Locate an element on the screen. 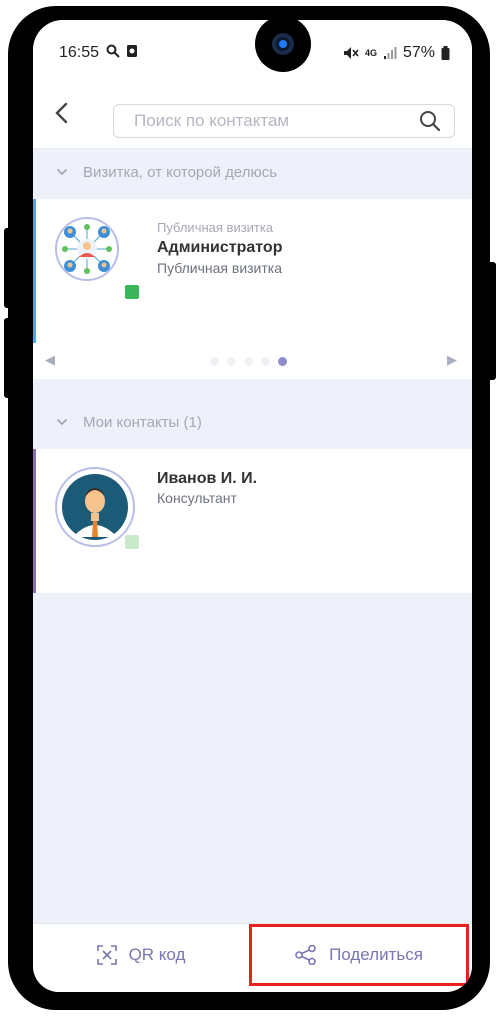 The image size is (500, 1016). battery-percent: 57% is located at coordinates (418, 52).